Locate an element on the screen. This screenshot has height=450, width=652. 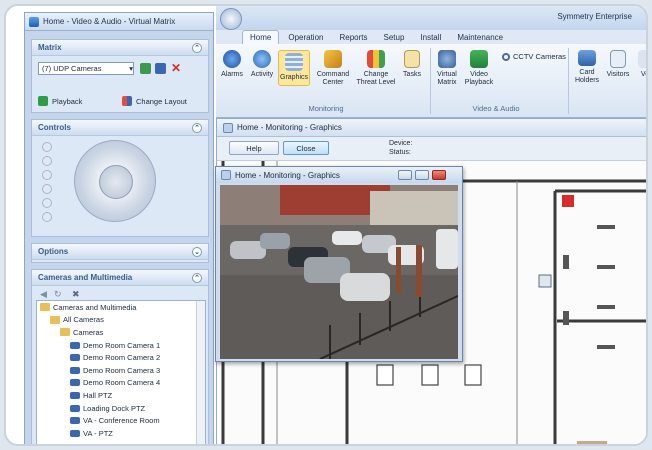
tree-item: Hall PTZ is located at coordinates (121, 395).